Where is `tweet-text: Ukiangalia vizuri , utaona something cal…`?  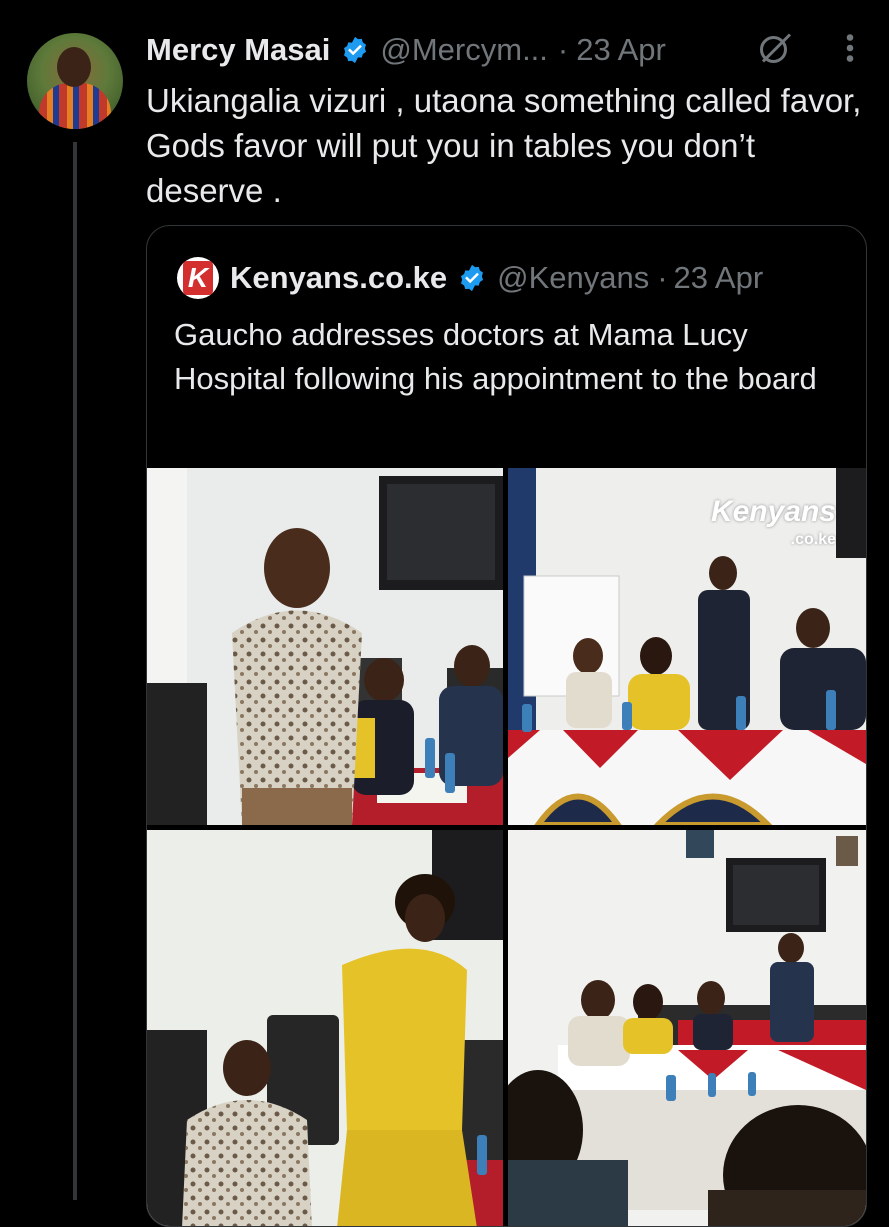 tweet-text: Ukiangalia vizuri , utaona something cal… is located at coordinates (504, 145).